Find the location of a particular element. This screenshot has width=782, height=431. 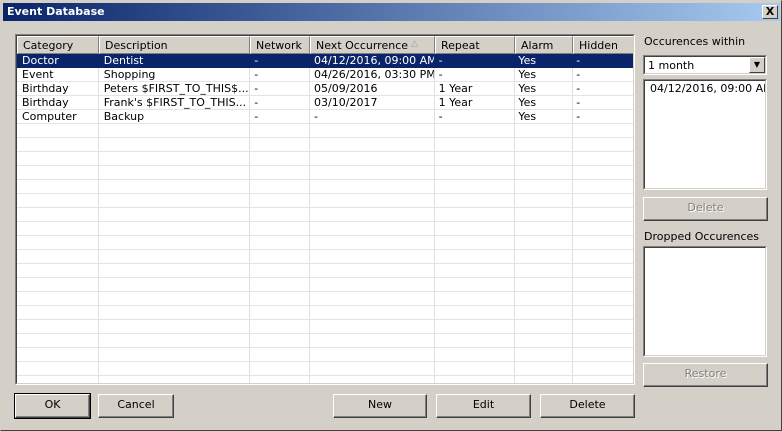

table-row: Event Shopping -04/26/2016, 03:30 PM - Yes - is located at coordinates (325, 75).